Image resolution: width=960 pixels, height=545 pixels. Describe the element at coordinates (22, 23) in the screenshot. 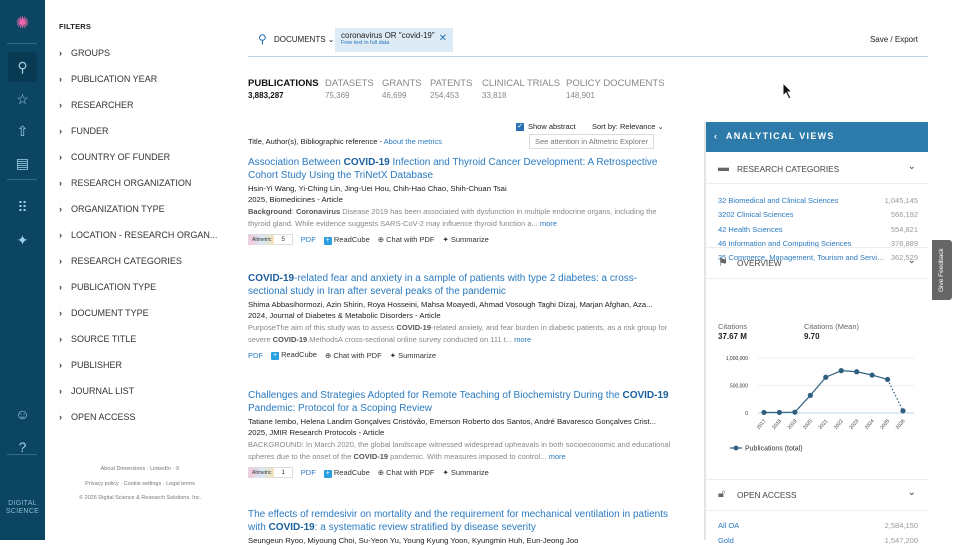

I see `logo-icon: ✺` at that location.